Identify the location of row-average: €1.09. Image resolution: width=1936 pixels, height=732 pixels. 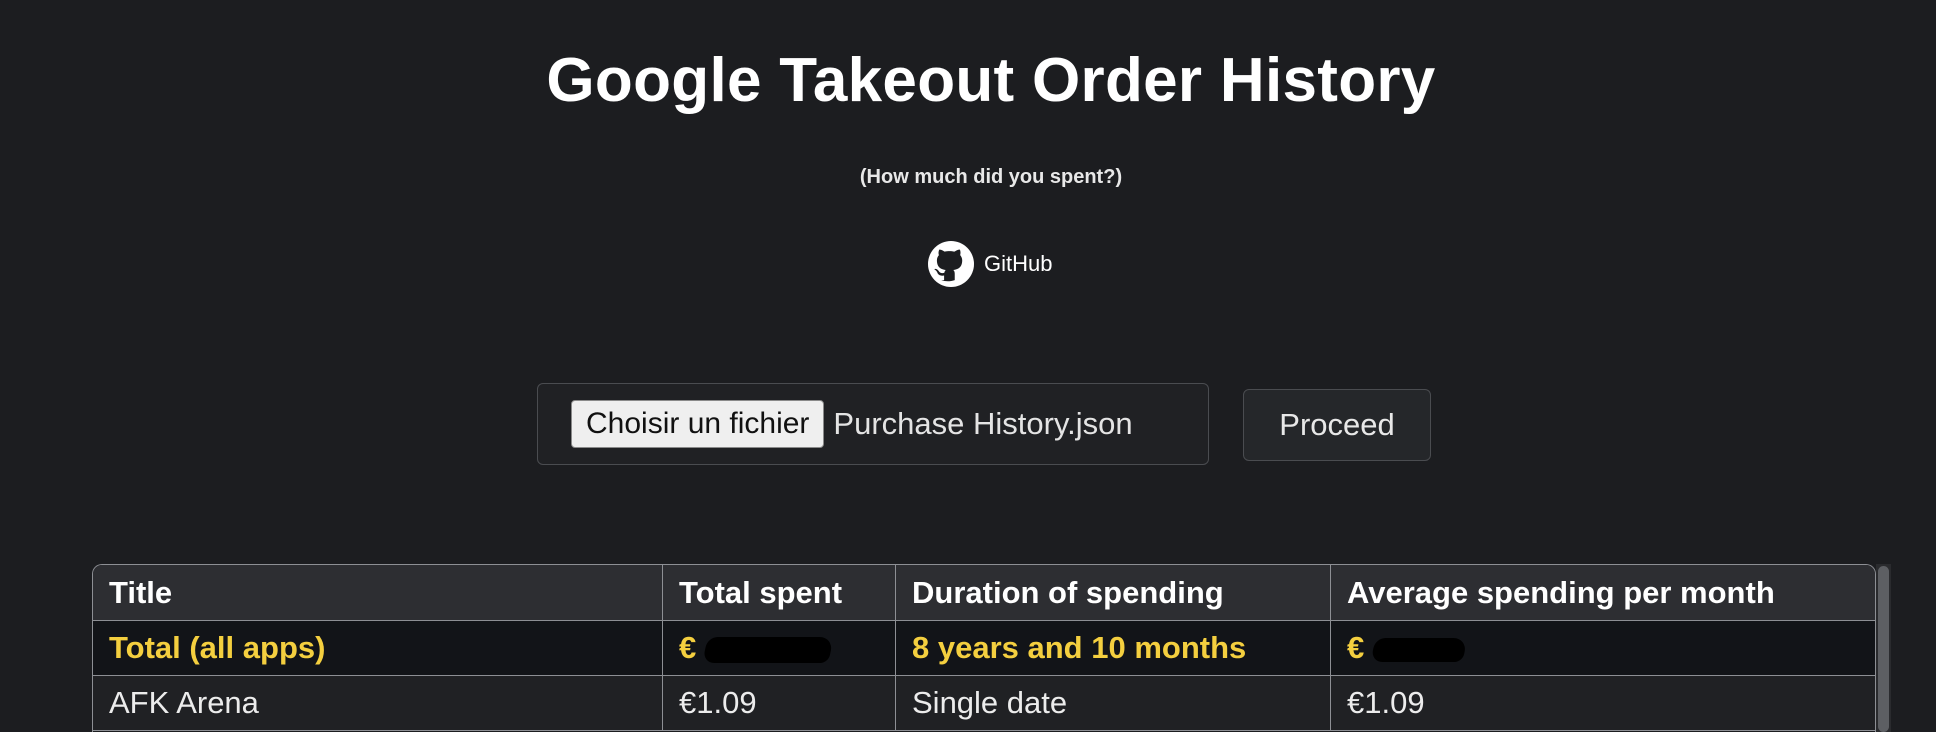
(1602, 703).